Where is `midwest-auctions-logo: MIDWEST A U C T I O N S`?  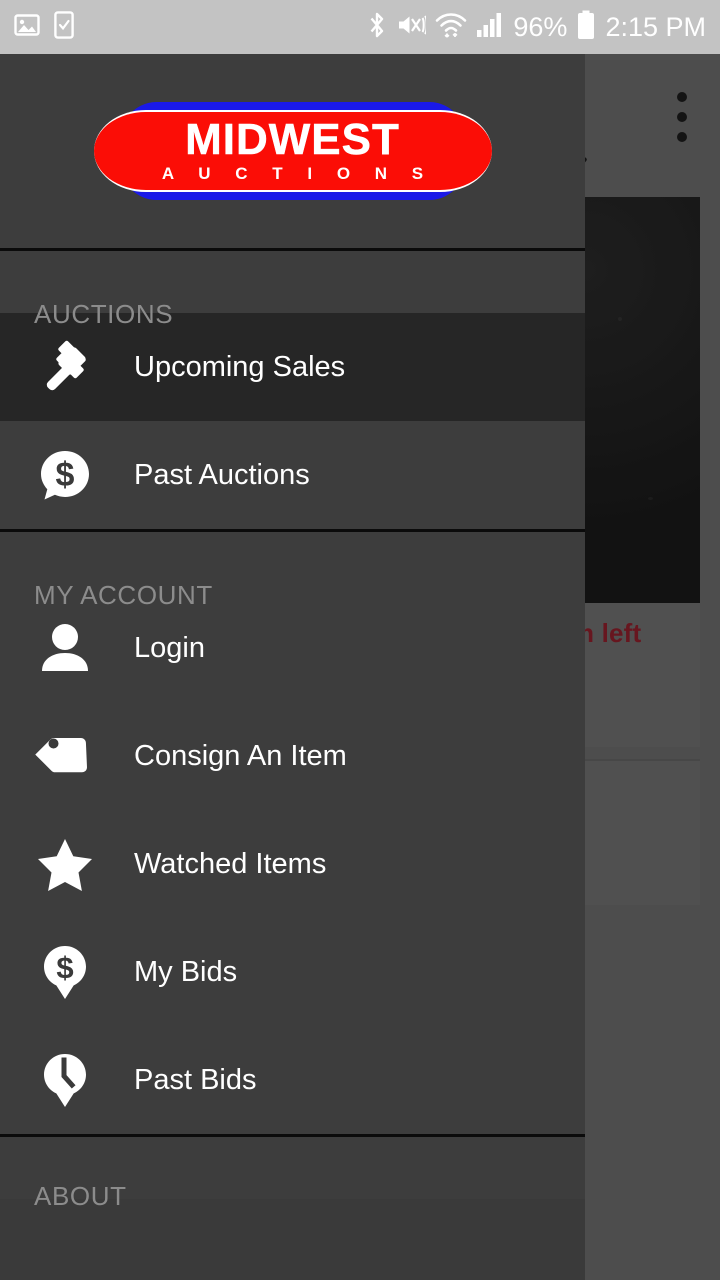 midwest-auctions-logo: MIDWEST A U C T I O N S is located at coordinates (292, 151).